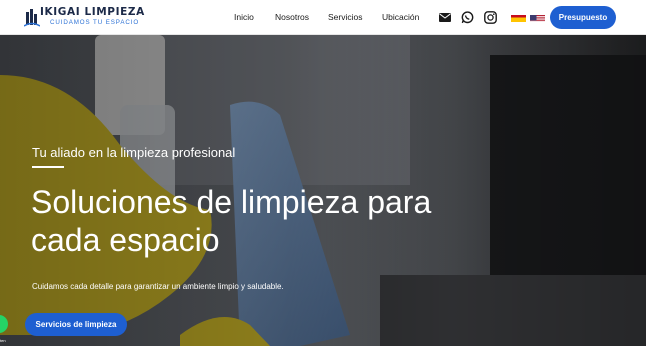 Image resolution: width=646 pixels, height=346 pixels. What do you see at coordinates (537, 17) in the screenshot?
I see `flag-usa-icon` at bounding box center [537, 17].